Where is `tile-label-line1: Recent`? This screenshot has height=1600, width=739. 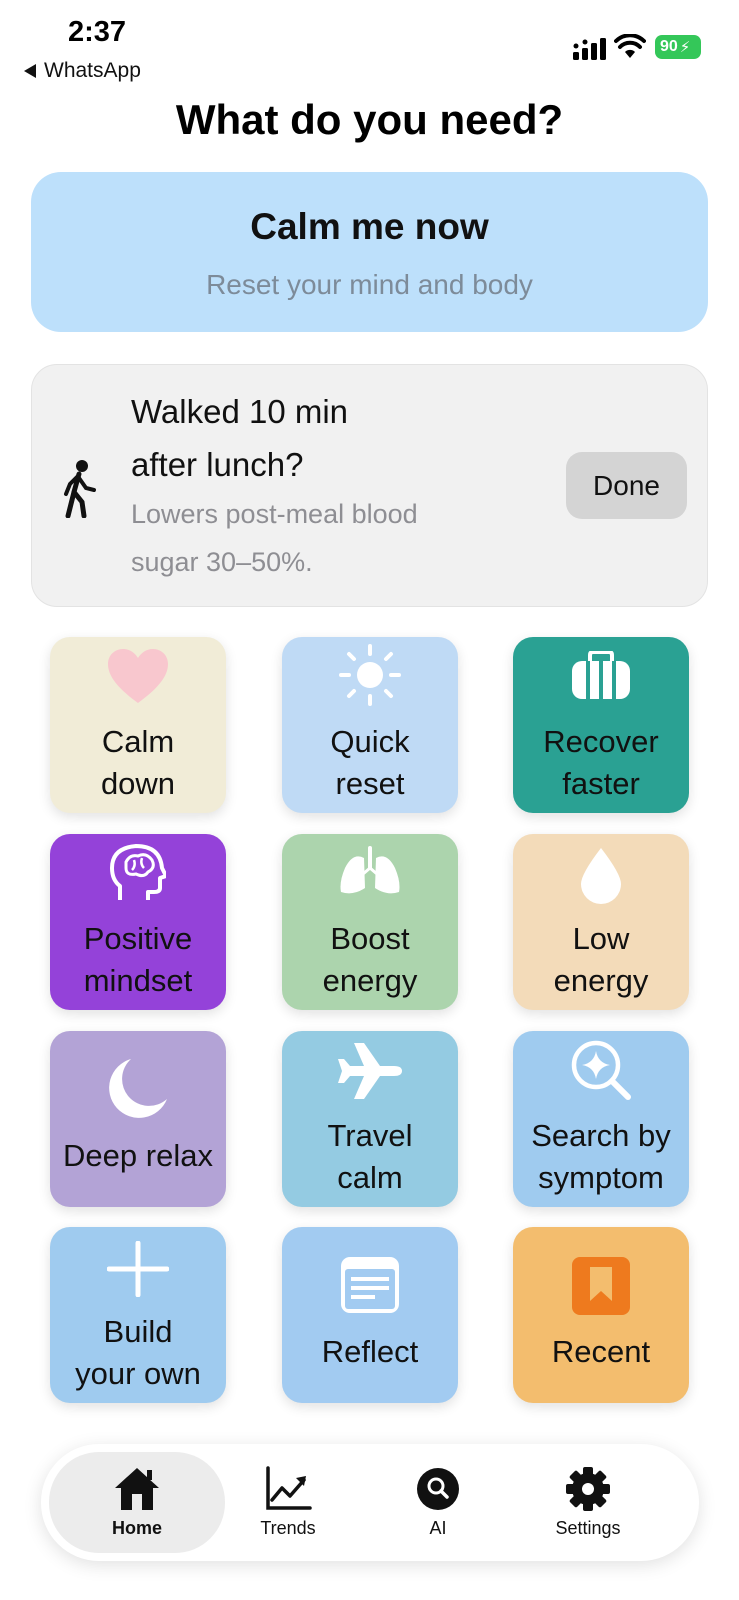 tile-label-line1: Recent is located at coordinates (601, 1351).